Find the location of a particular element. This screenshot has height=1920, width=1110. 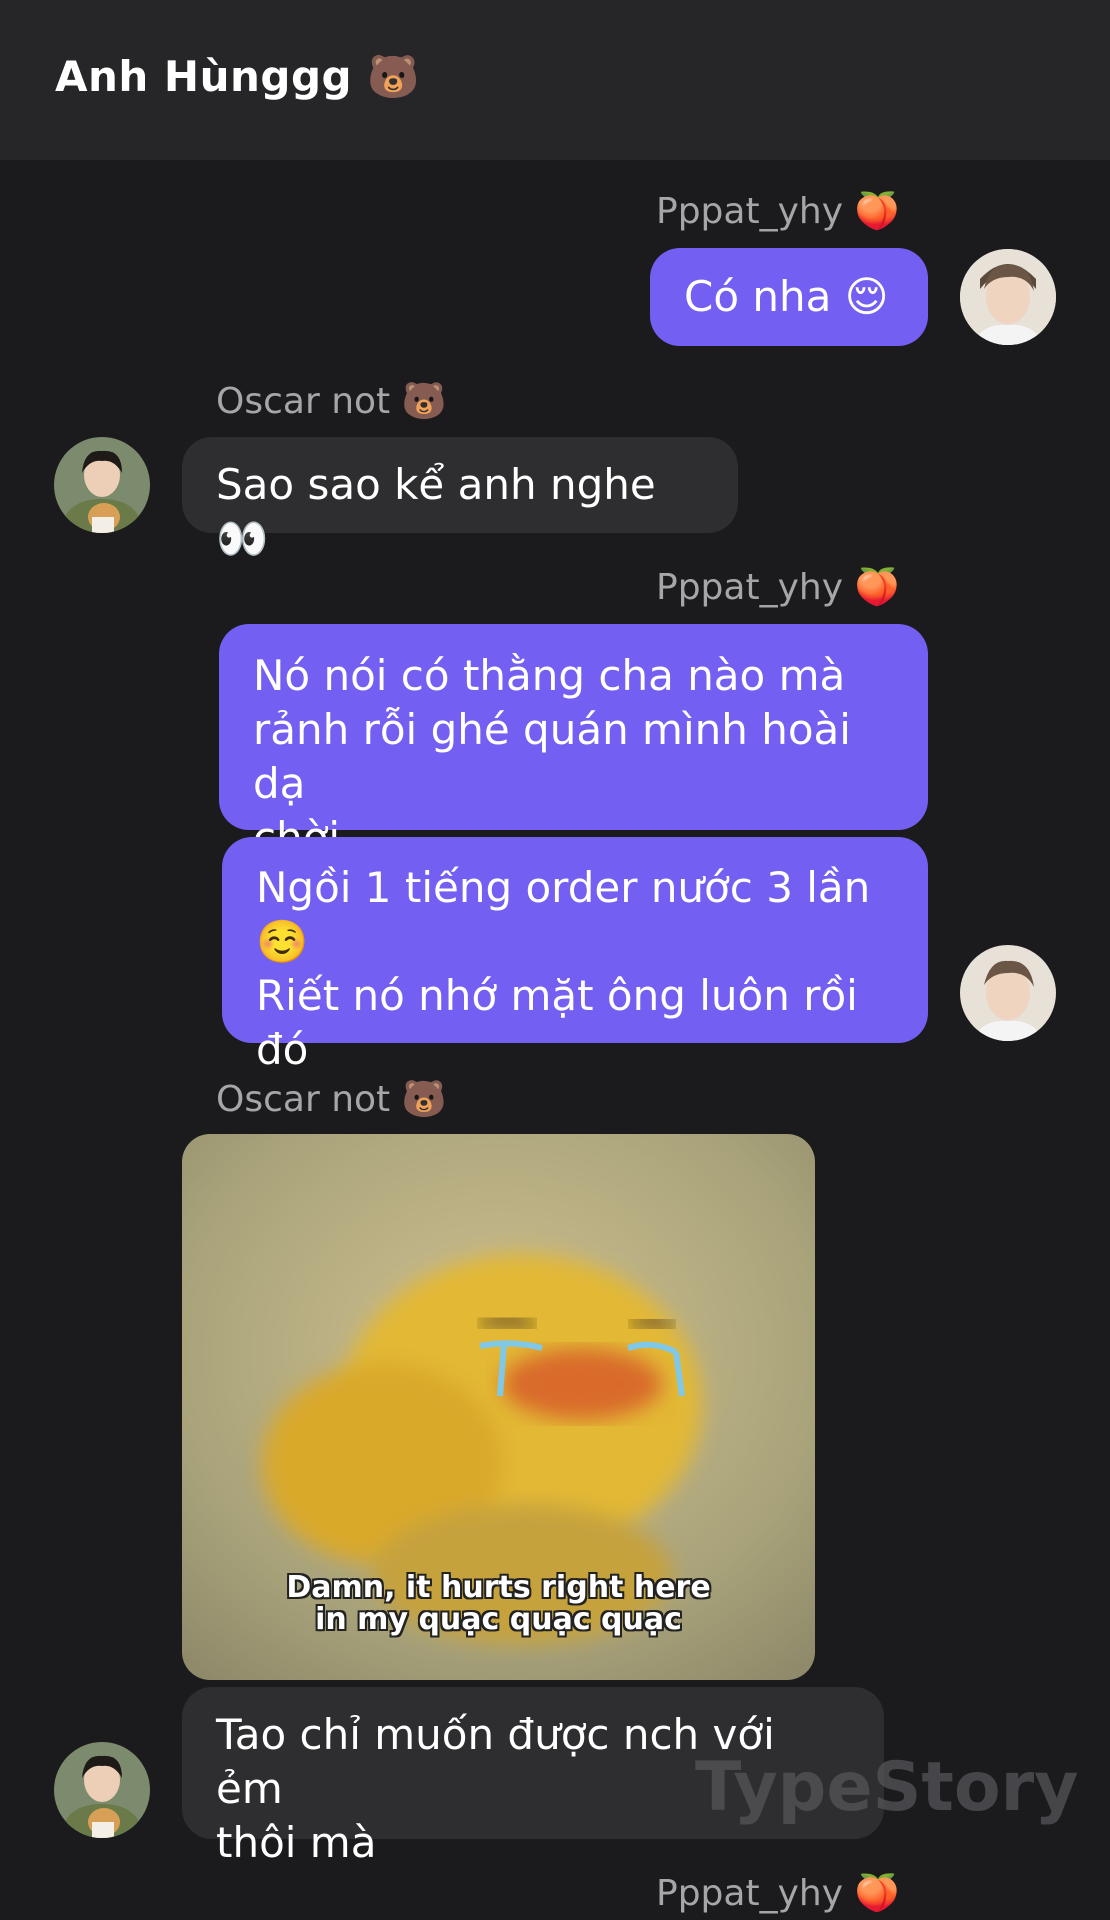

watermark: TypeStory is located at coordinates (887, 1787).